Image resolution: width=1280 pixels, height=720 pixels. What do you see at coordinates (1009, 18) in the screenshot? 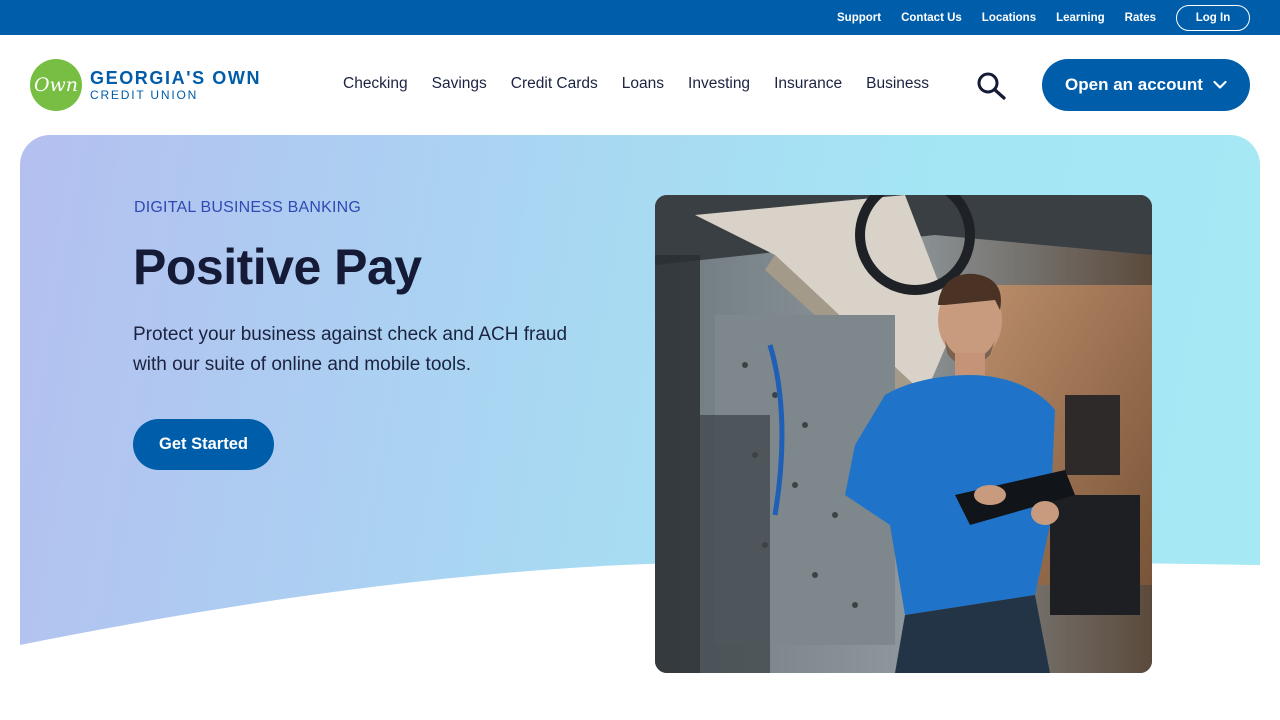
I see `utility-link-locations: Locations` at bounding box center [1009, 18].